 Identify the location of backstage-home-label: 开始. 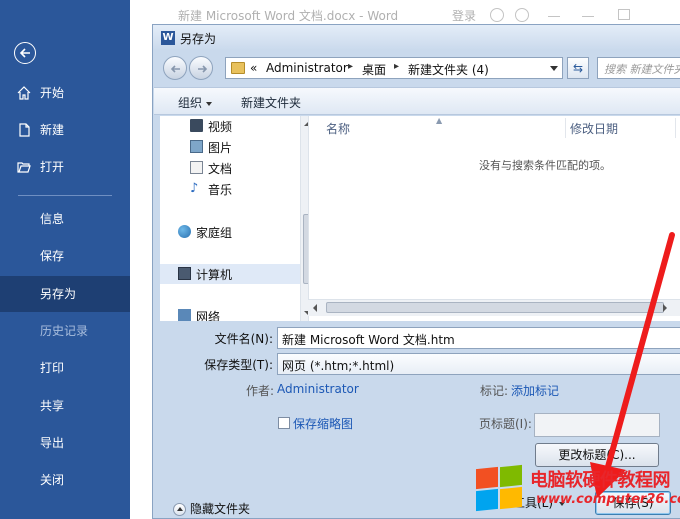
(52, 93).